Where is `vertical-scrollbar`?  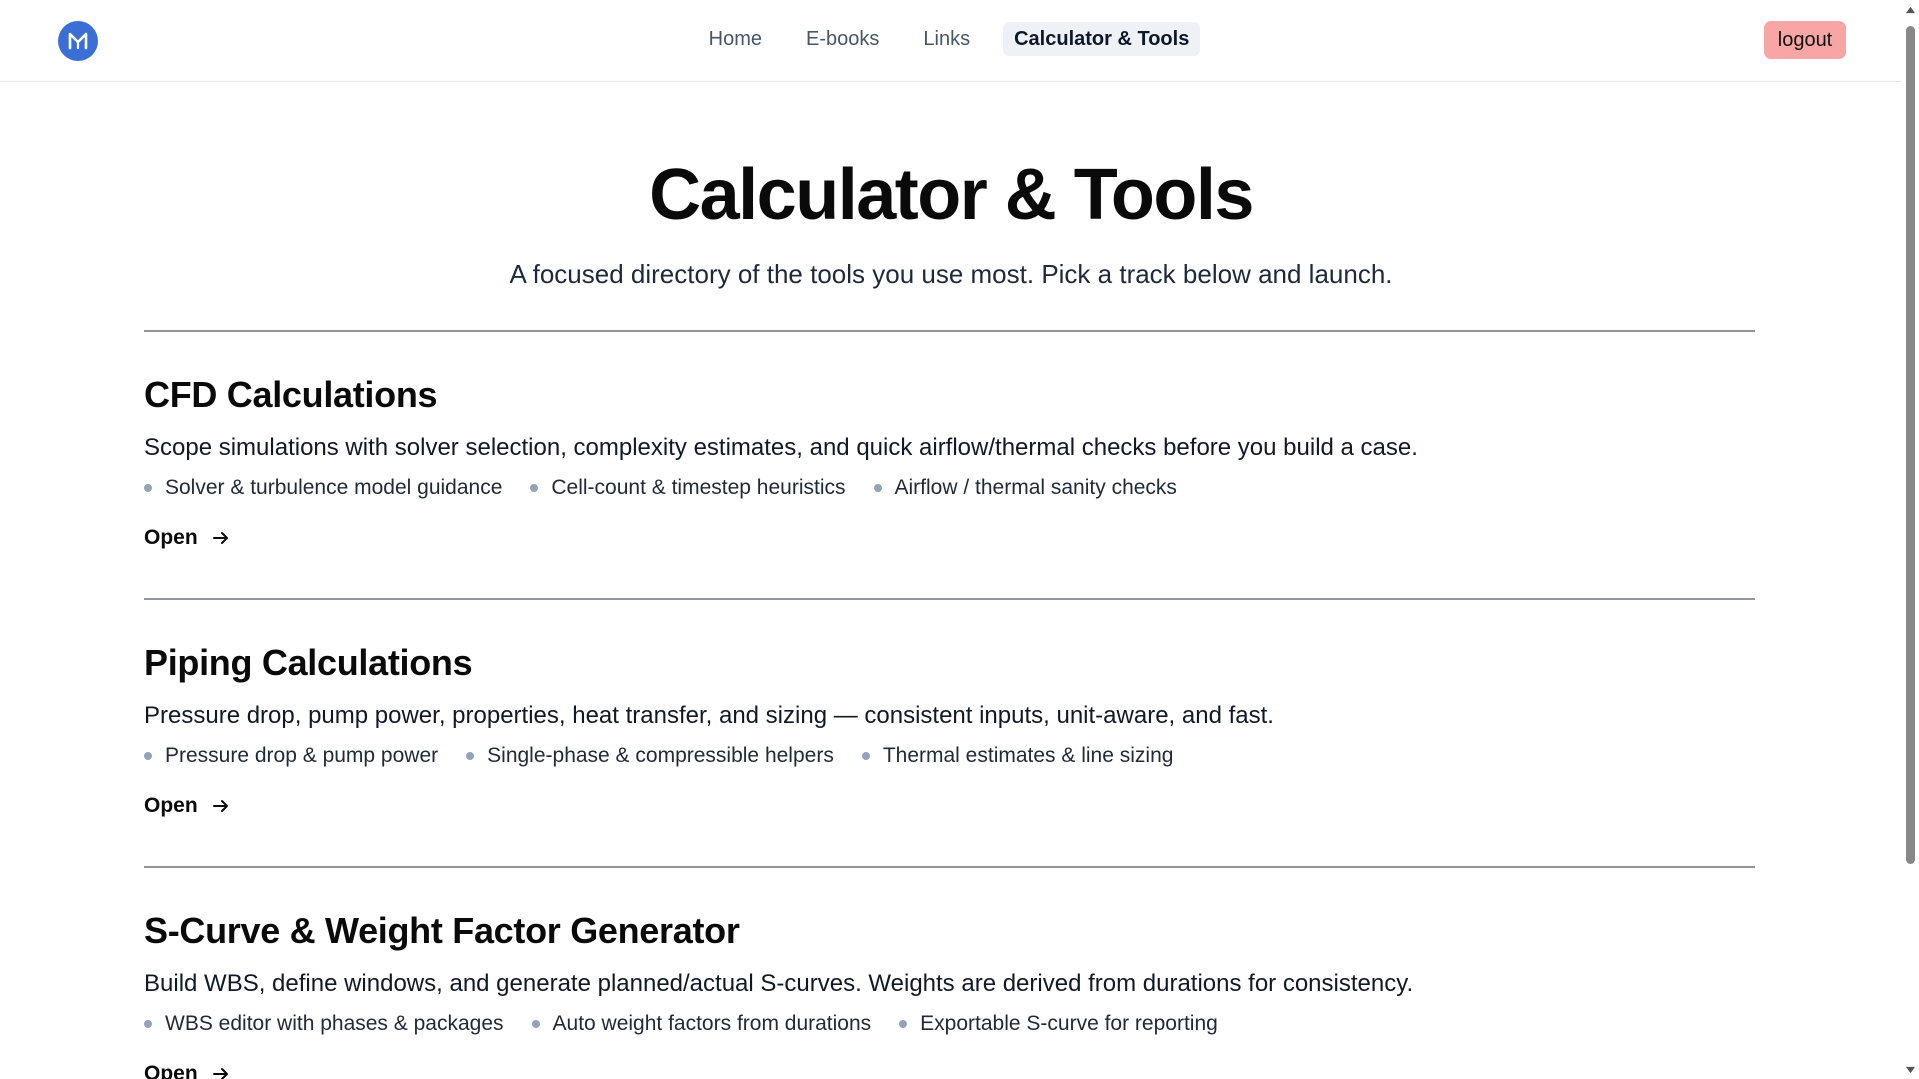
vertical-scrollbar is located at coordinates (1910, 539).